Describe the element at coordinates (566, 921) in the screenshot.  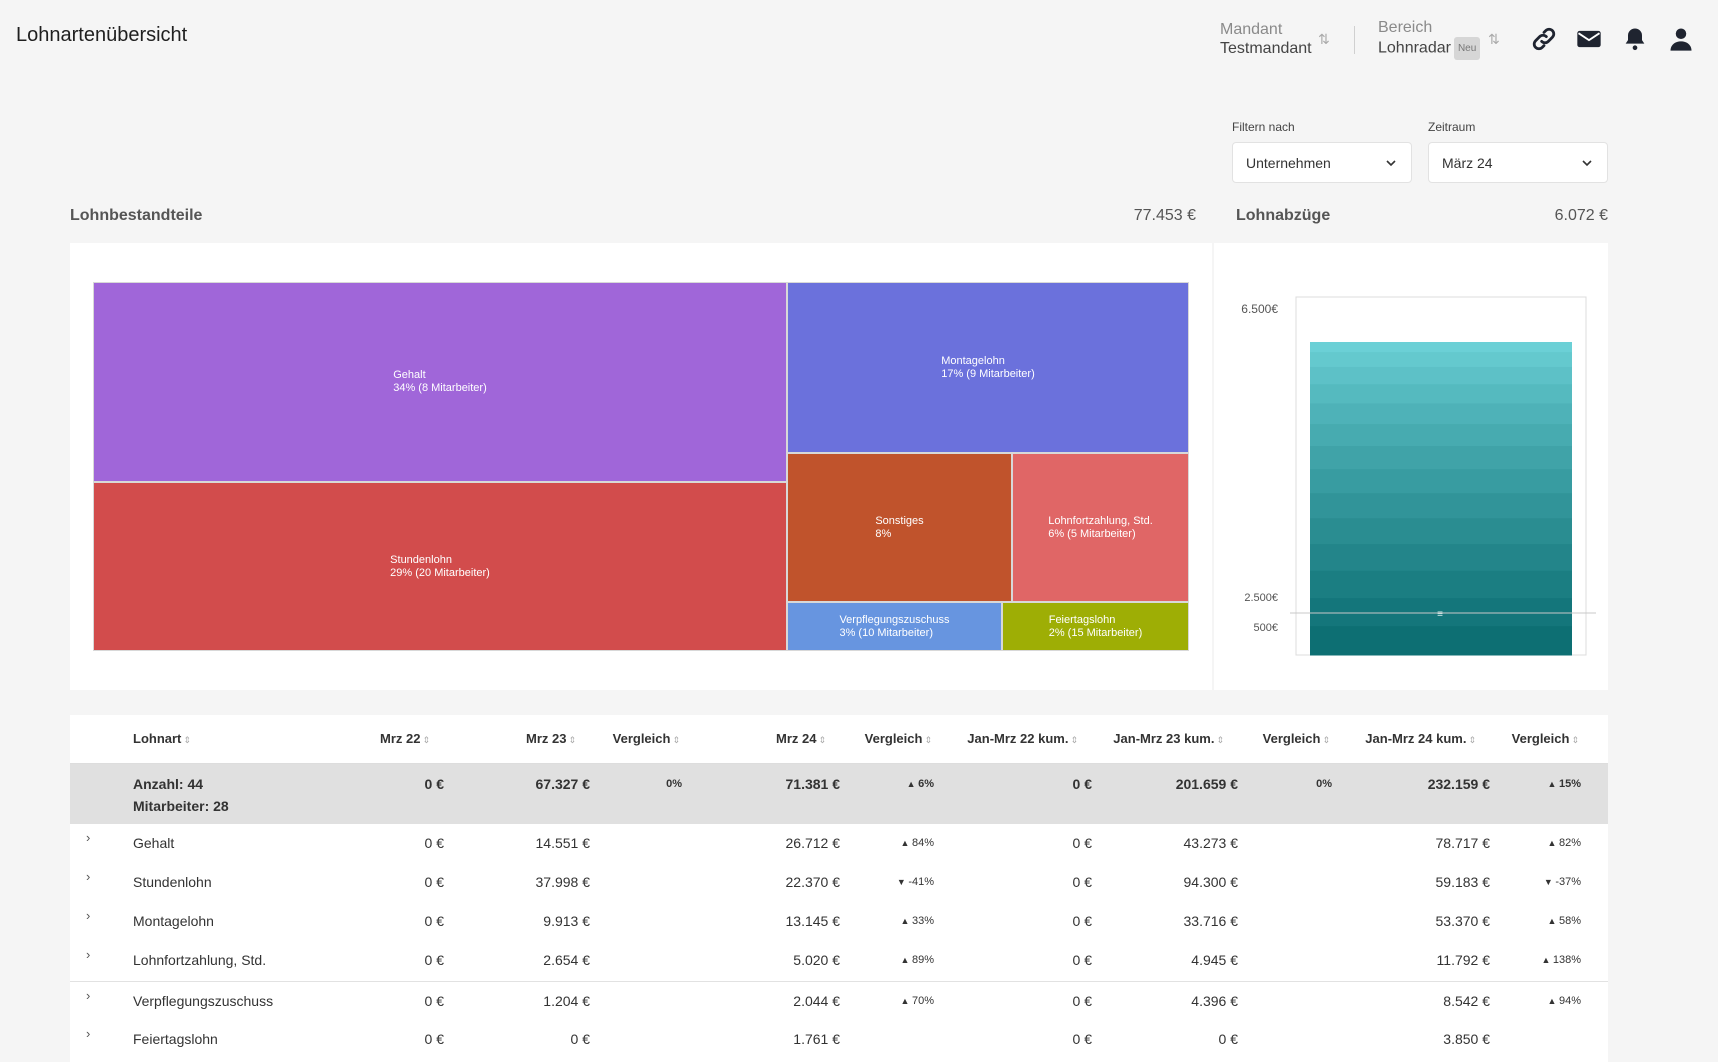
I see `value-cell: 9.913 €` at that location.